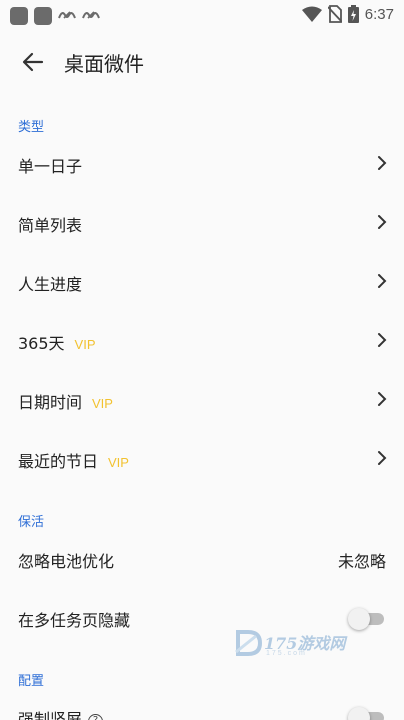  I want to click on wifi-icon, so click(311, 14).